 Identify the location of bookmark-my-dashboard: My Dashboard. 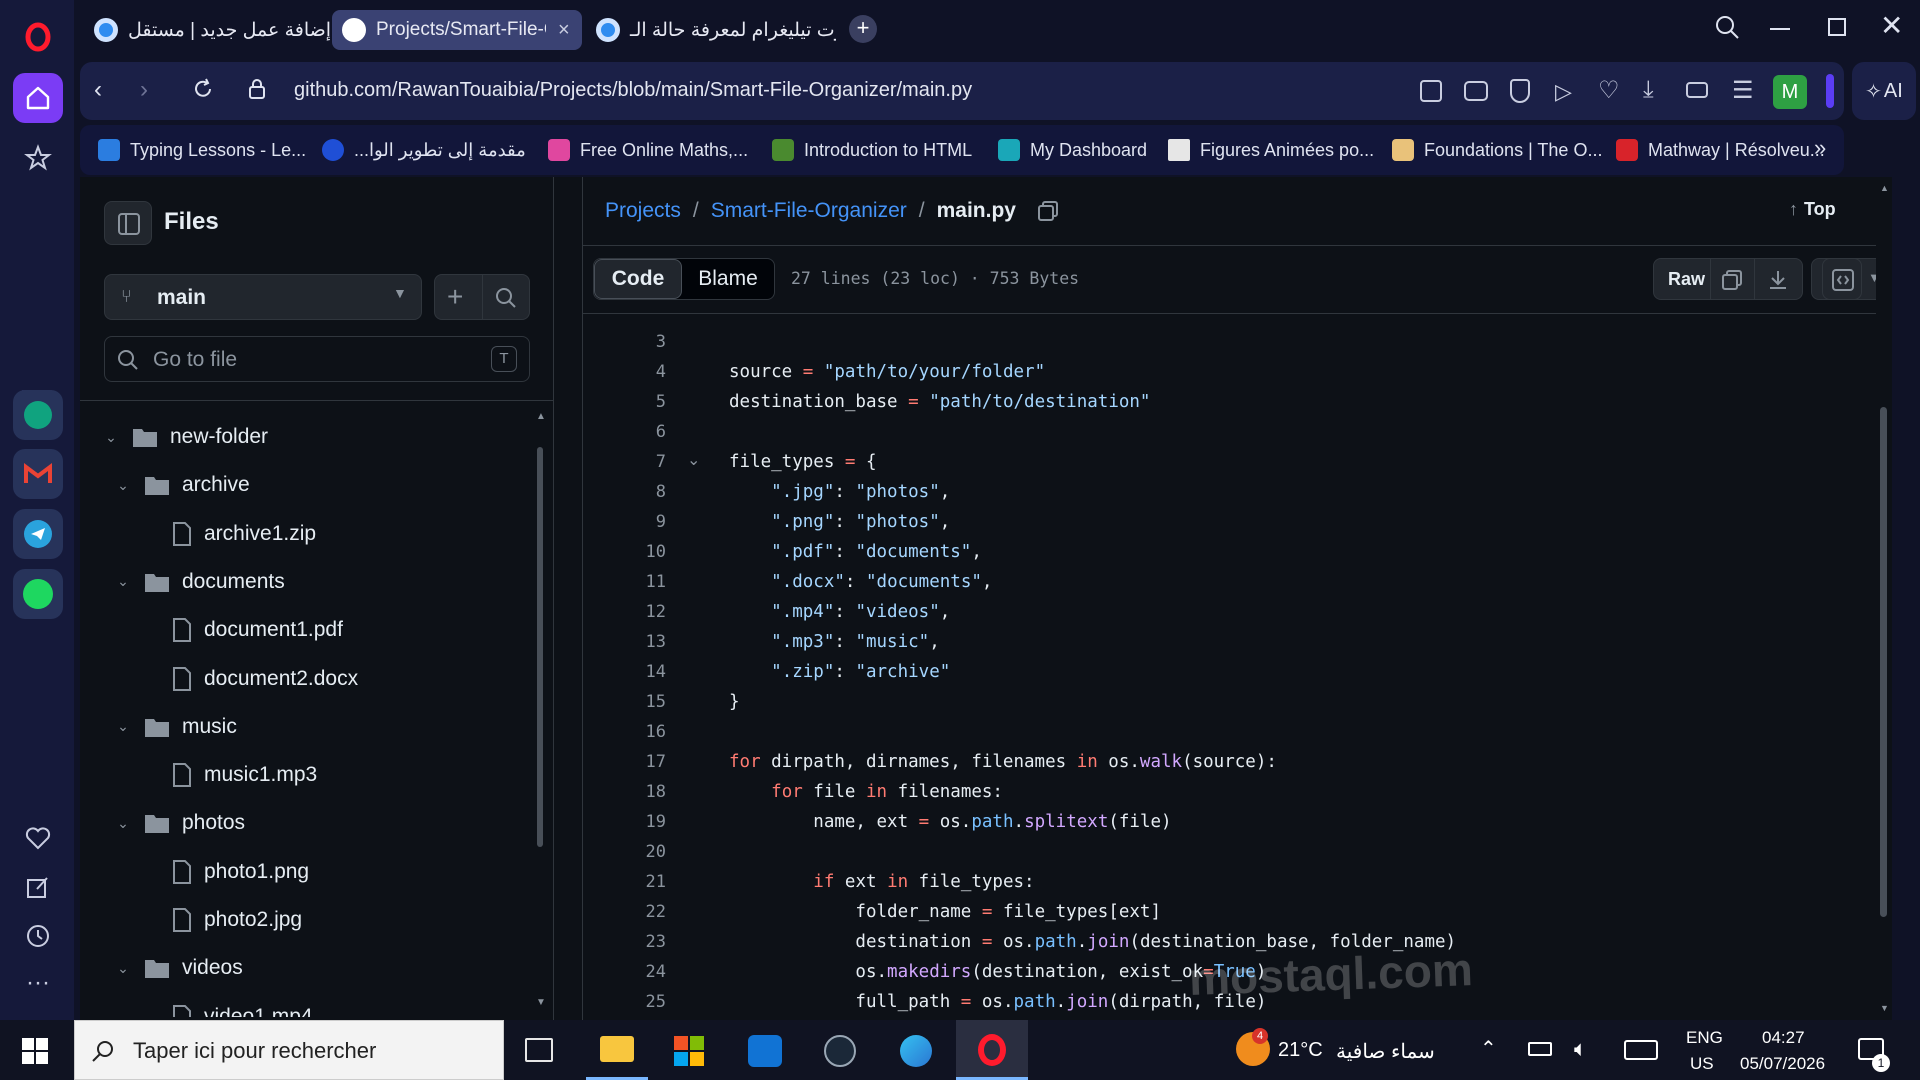
(1072, 150).